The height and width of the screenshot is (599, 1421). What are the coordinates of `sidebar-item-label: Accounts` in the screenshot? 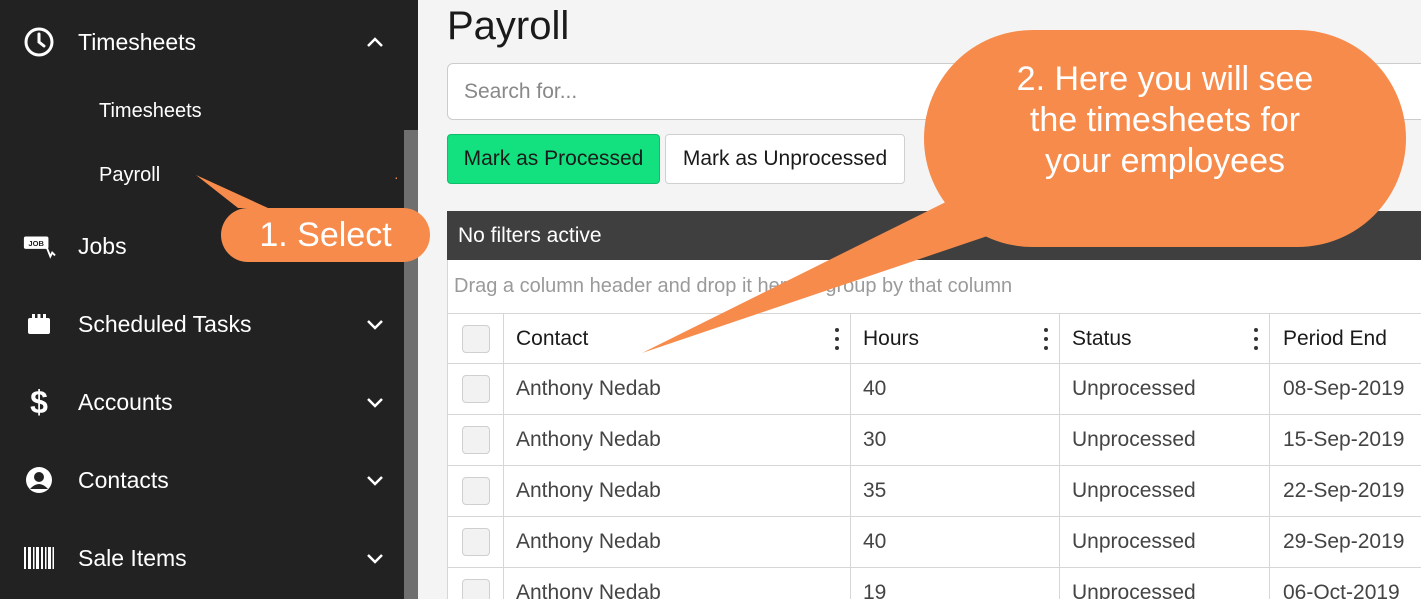 It's located at (125, 401).